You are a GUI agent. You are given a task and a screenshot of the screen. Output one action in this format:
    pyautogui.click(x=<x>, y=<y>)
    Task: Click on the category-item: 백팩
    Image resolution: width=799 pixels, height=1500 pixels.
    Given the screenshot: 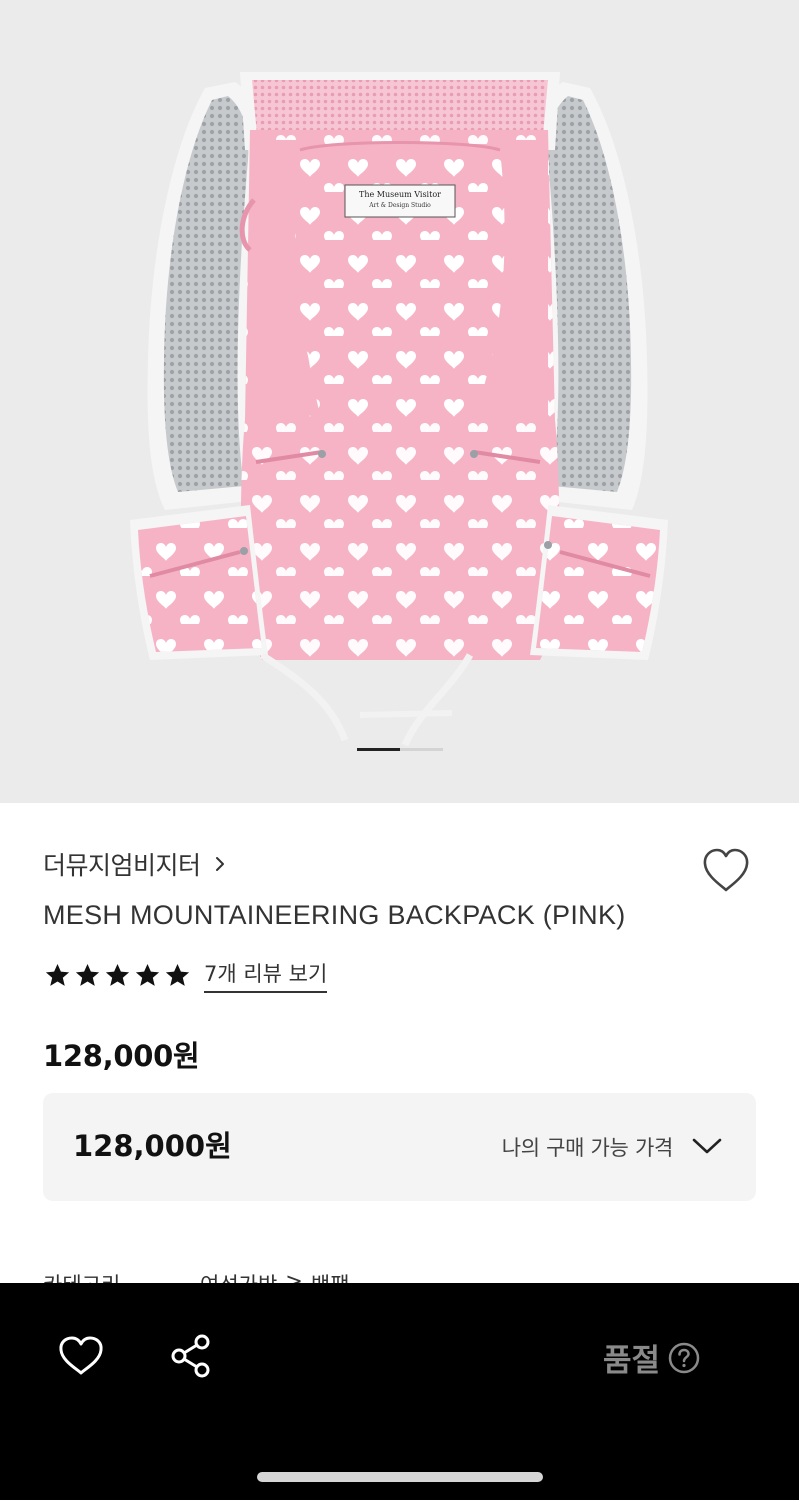 What is the action you would take?
    pyautogui.click(x=330, y=1276)
    